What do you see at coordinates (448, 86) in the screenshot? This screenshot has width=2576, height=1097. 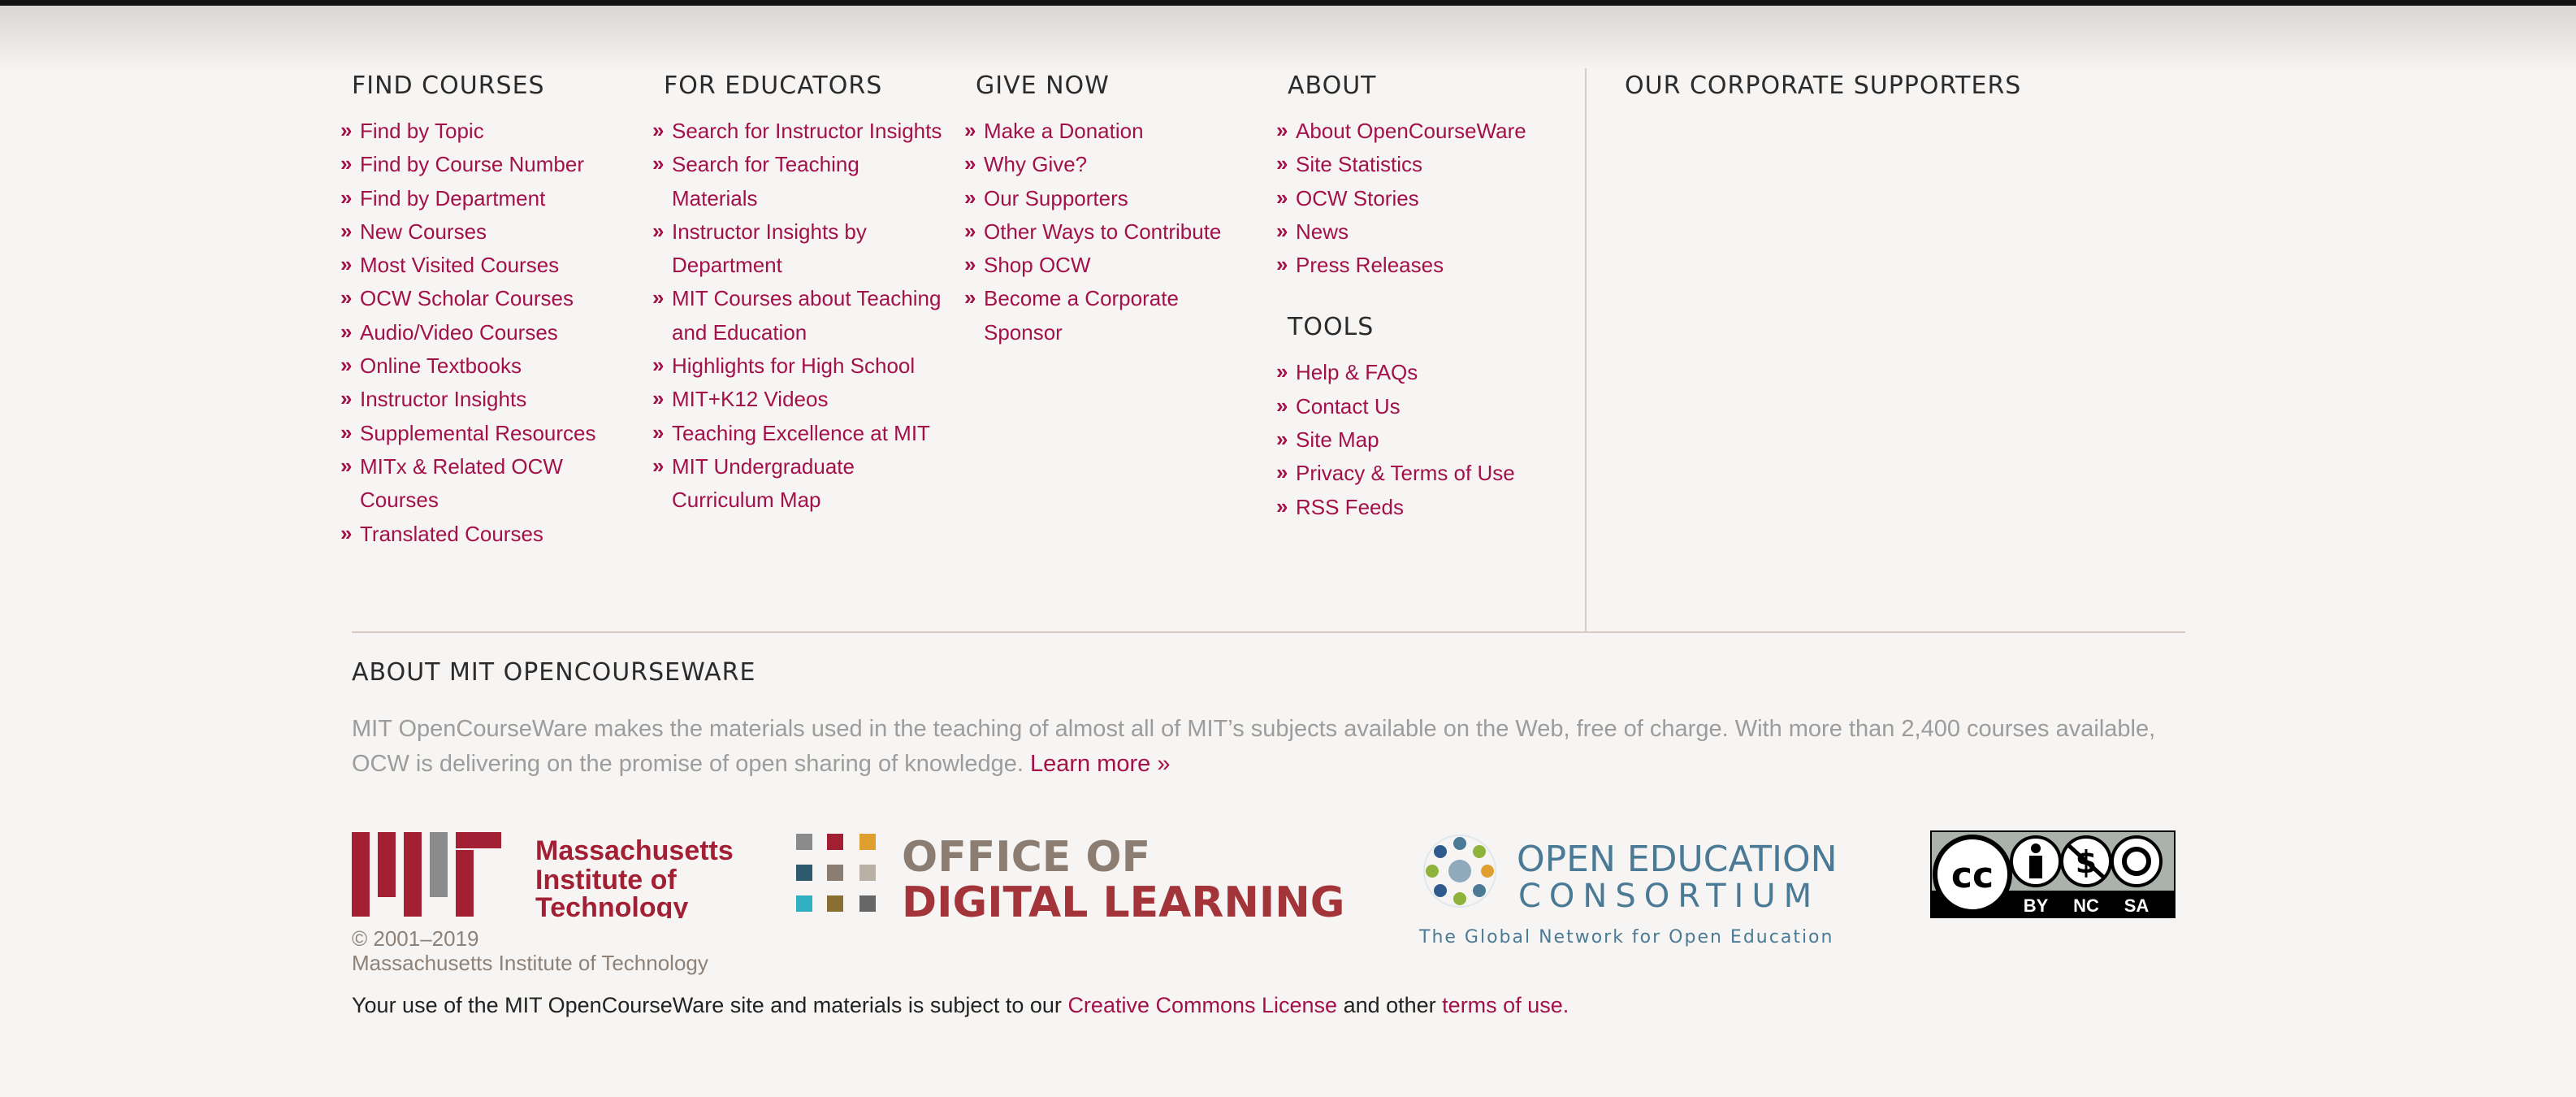 I see `find-courses-heading: FIND COURSES` at bounding box center [448, 86].